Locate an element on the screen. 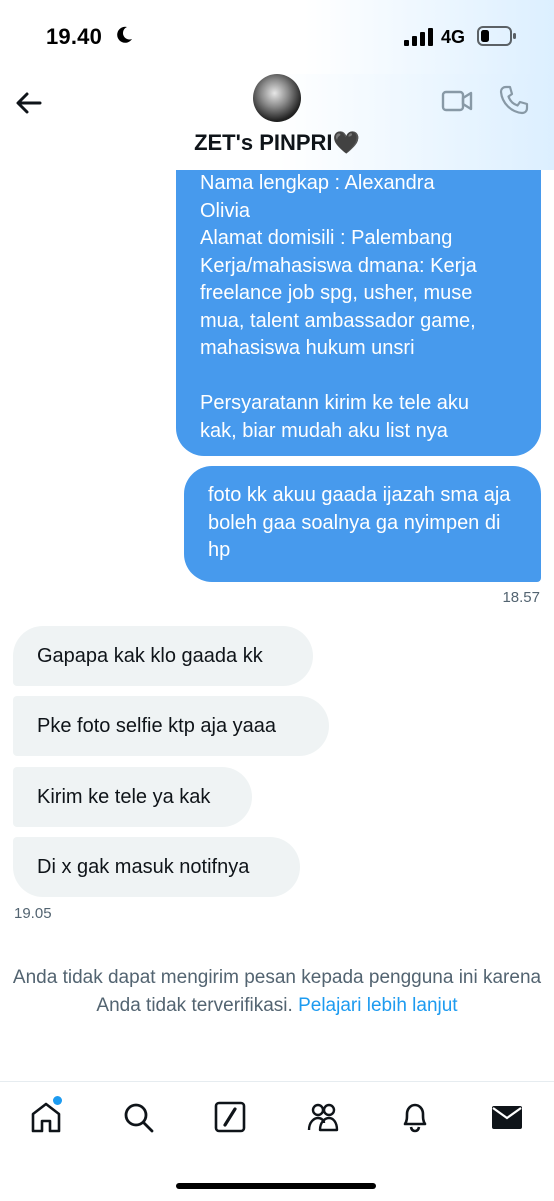 The image size is (554, 1201). back-arrow-icon is located at coordinates (29, 103).